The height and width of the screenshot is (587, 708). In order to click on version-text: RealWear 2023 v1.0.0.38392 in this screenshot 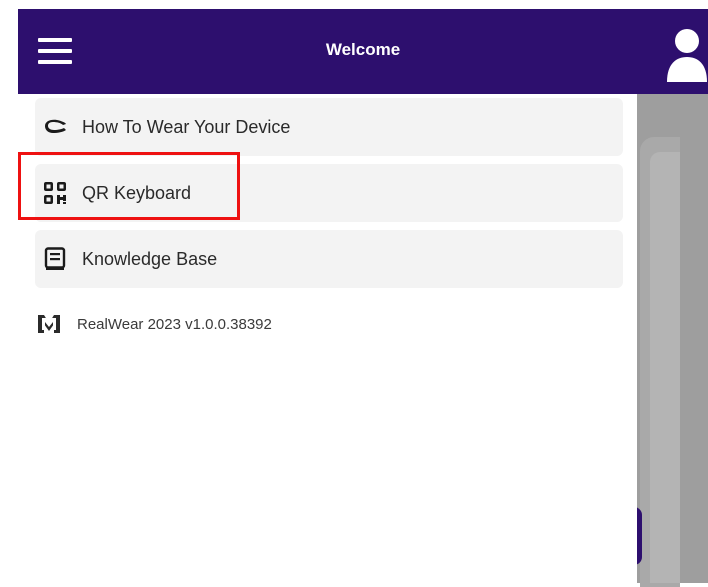, I will do `click(174, 324)`.